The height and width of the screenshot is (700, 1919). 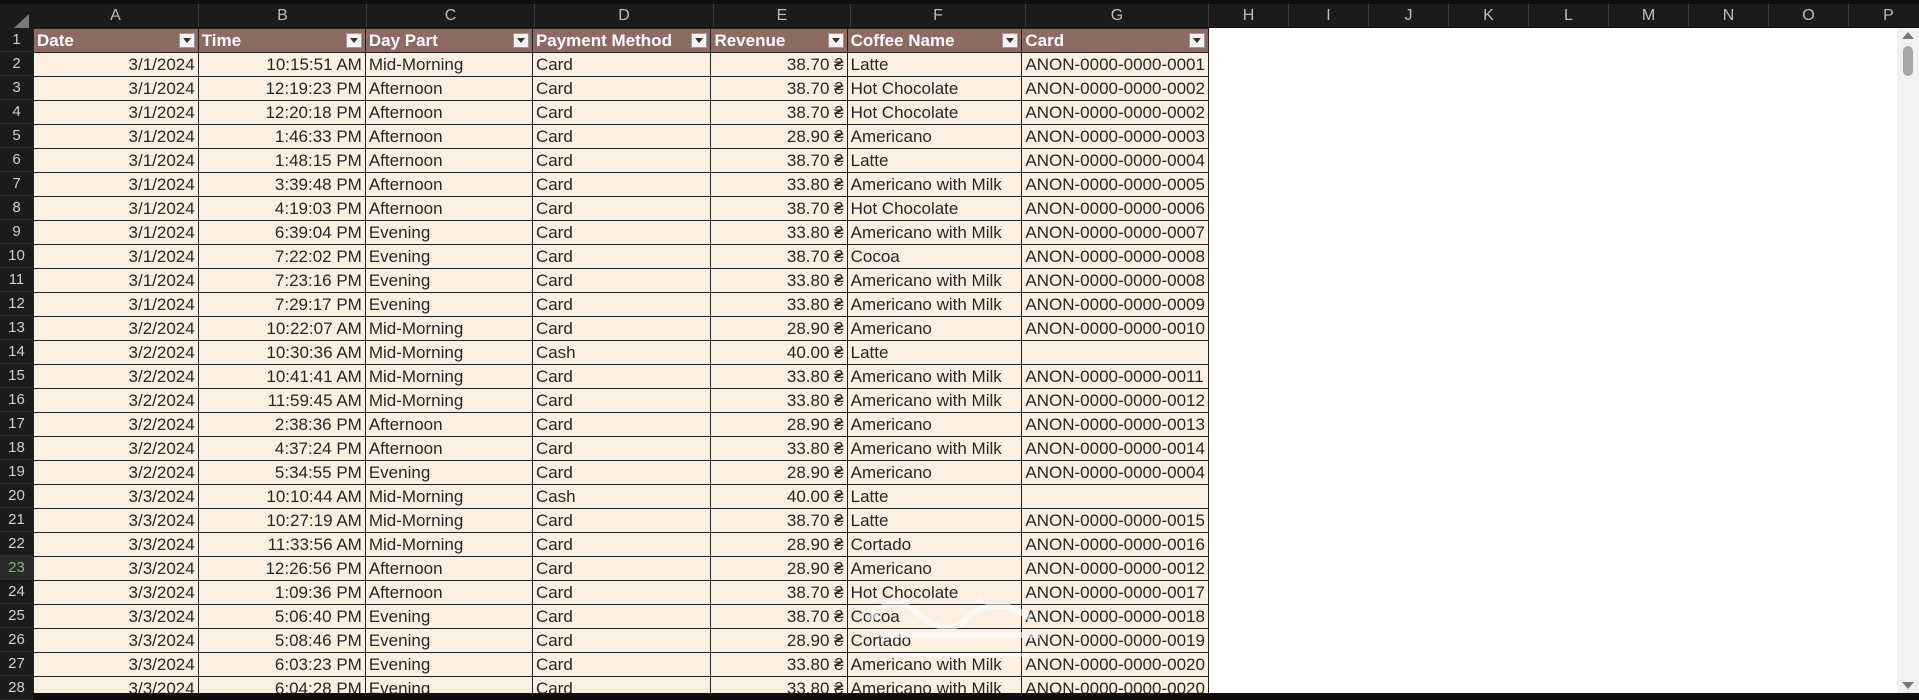 I want to click on table-cell: 3:39:48 PM, so click(x=281, y=184).